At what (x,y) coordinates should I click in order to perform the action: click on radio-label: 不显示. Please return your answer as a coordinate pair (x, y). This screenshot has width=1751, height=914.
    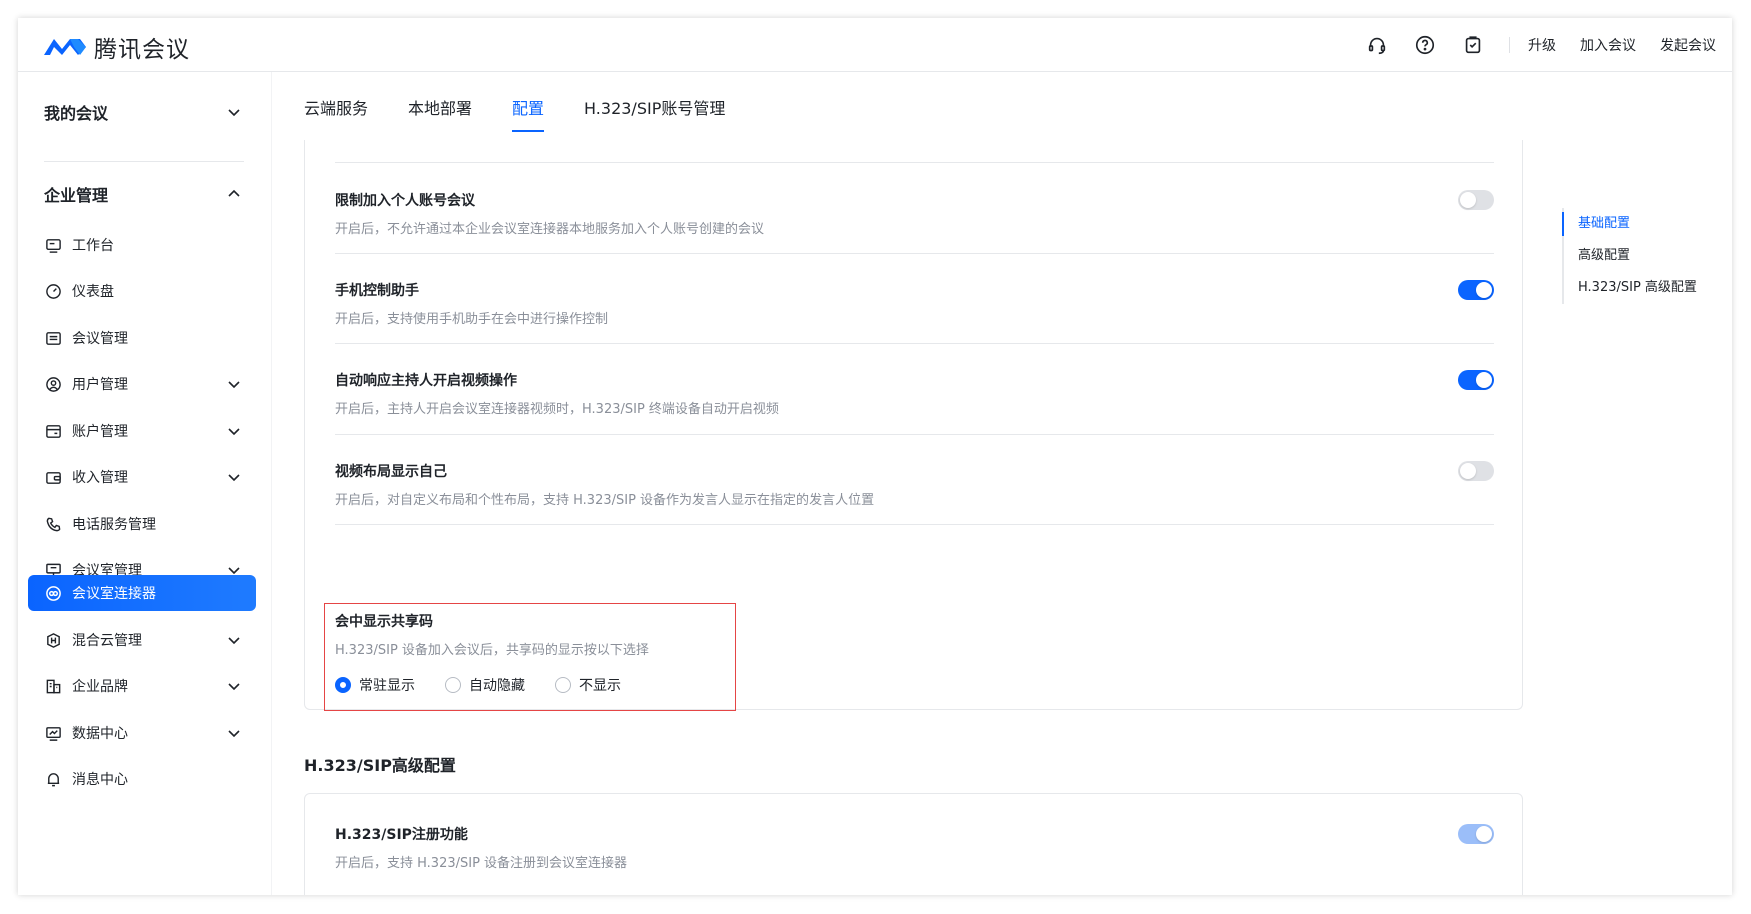
    Looking at the image, I should click on (600, 686).